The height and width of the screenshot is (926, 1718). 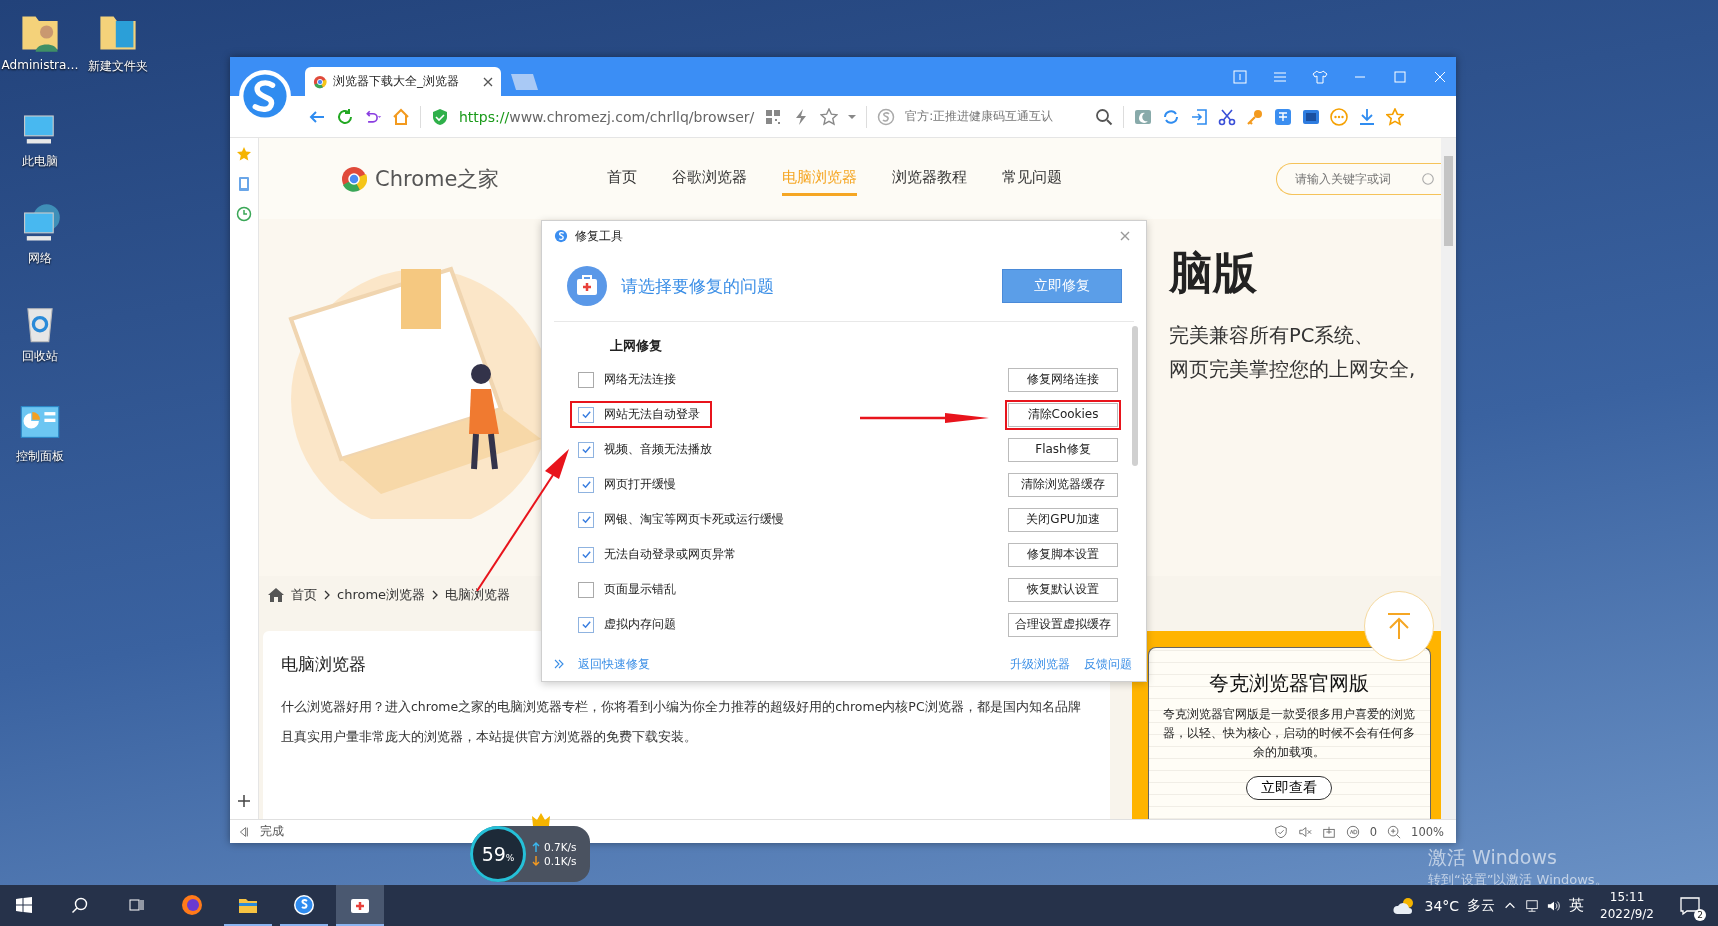 I want to click on scissors-icon, so click(x=1227, y=116).